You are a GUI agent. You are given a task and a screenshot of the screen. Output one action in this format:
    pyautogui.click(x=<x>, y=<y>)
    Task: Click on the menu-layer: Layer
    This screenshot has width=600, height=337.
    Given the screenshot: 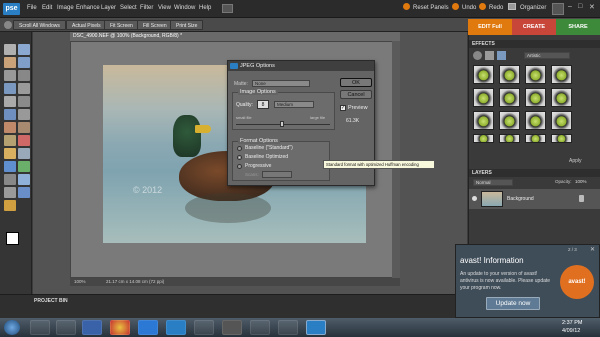 What is the action you would take?
    pyautogui.click(x=108, y=8)
    